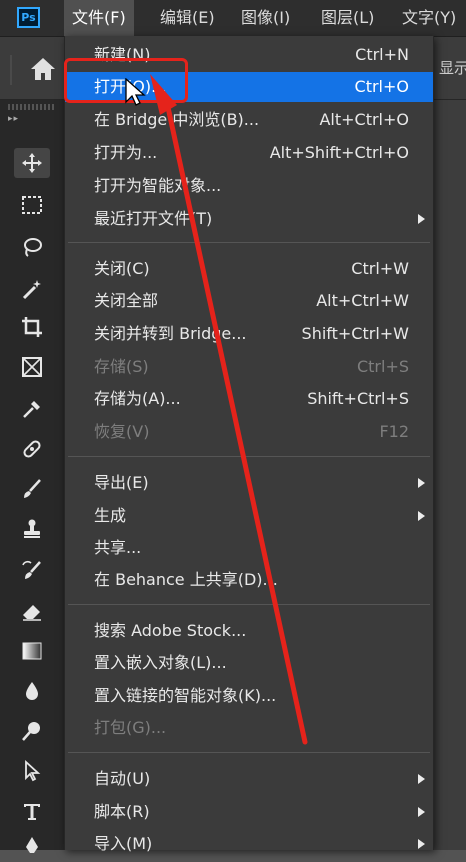  What do you see at coordinates (32, 651) in the screenshot?
I see `gradient-tool-icon` at bounding box center [32, 651].